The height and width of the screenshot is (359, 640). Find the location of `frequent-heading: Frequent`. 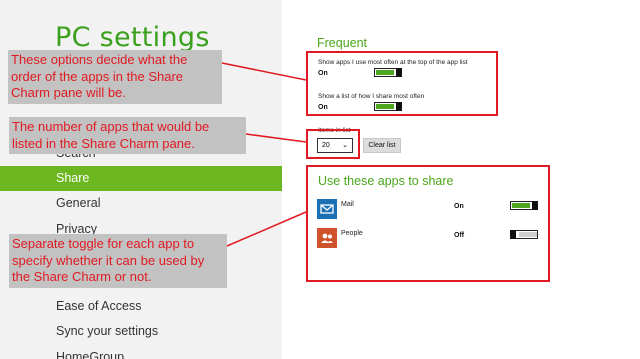

frequent-heading: Frequent is located at coordinates (342, 43).